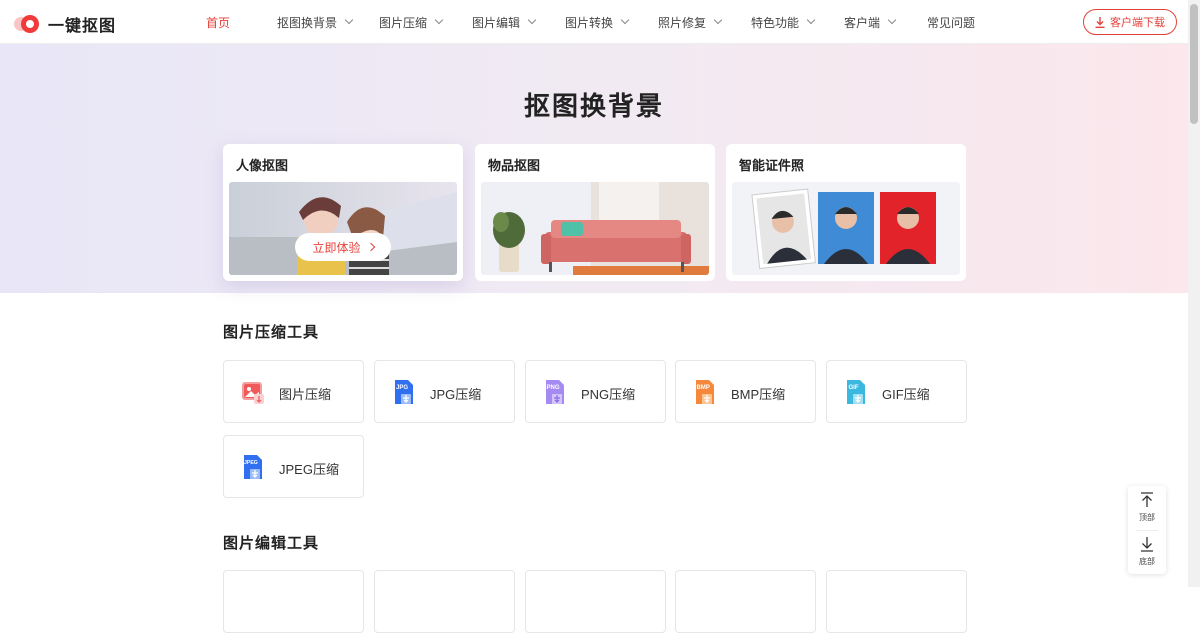  I want to click on tool-jpeg-compress: JPEG JPEG压缩, so click(293, 466).